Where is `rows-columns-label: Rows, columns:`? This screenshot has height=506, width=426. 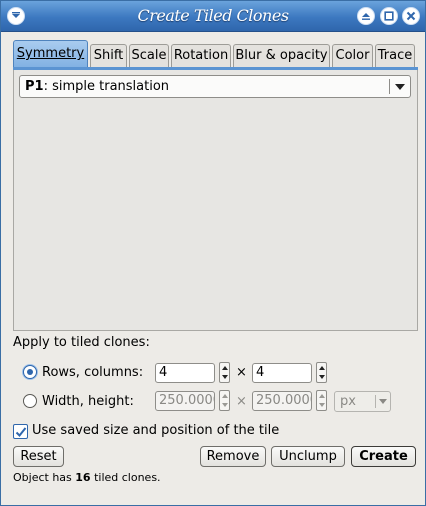
rows-columns-label: Rows, columns: is located at coordinates (93, 372).